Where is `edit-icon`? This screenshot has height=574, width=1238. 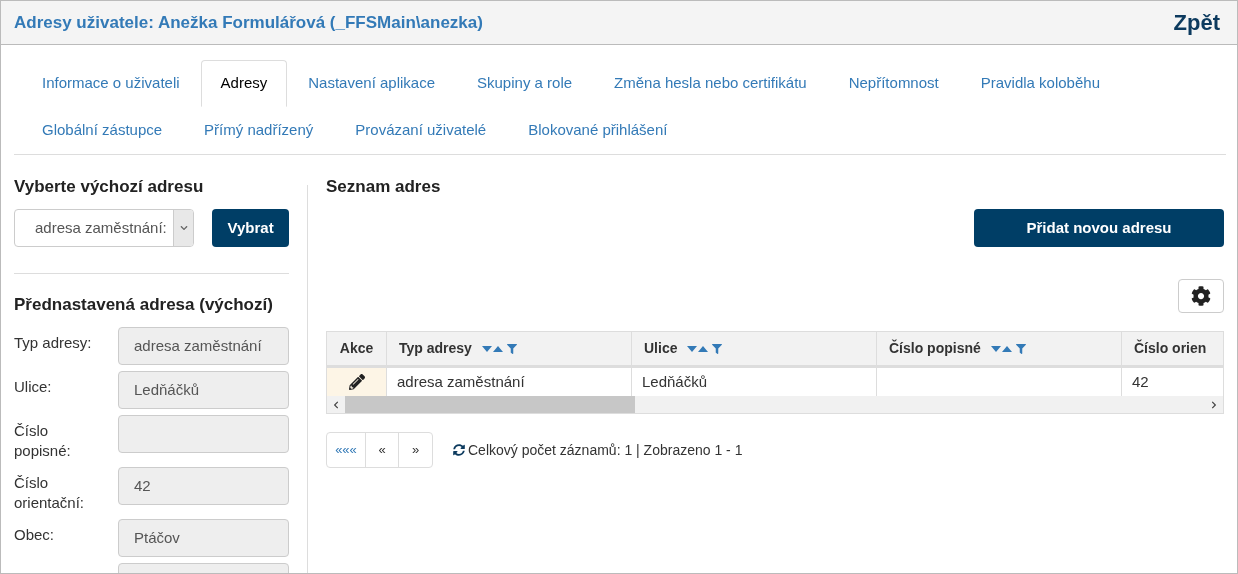
edit-icon is located at coordinates (356, 382).